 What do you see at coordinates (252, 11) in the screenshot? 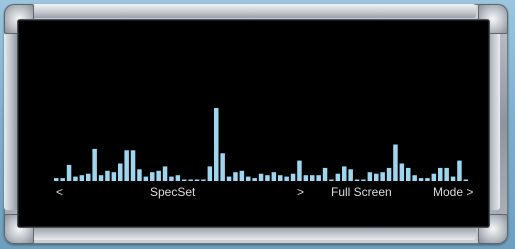
I see `frame-top-edge` at bounding box center [252, 11].